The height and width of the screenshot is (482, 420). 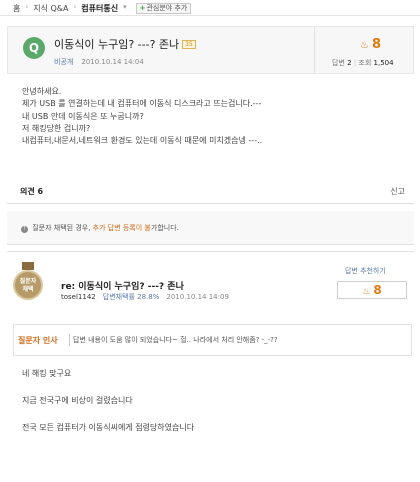 I want to click on medal-ribbon, so click(x=28, y=266).